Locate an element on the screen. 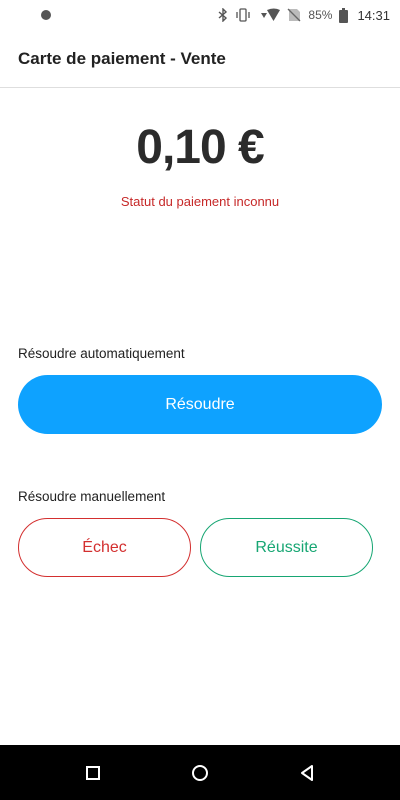  home-button is located at coordinates (200, 772).